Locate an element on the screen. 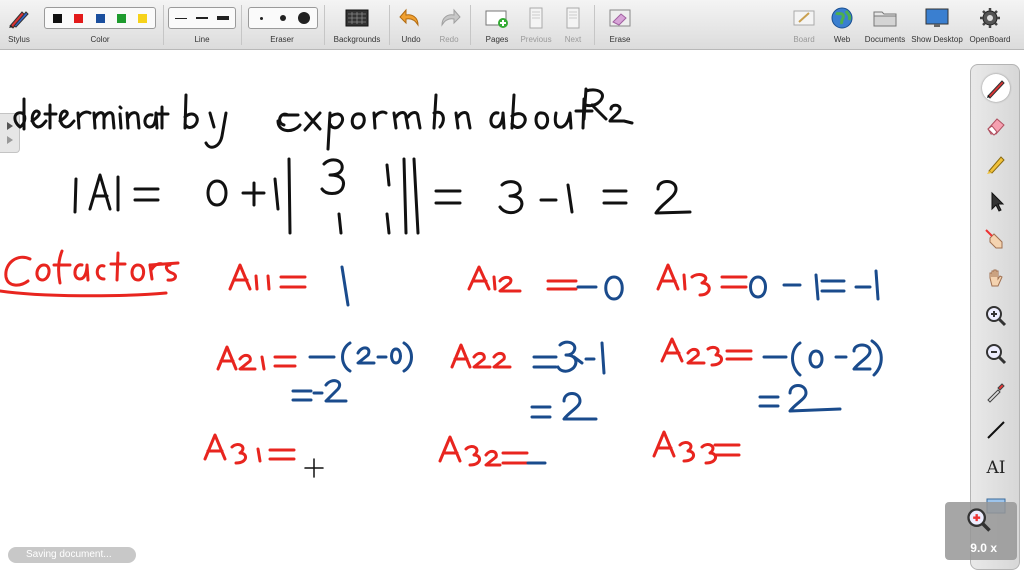  stylus-button: Stylus is located at coordinates (19, 25).